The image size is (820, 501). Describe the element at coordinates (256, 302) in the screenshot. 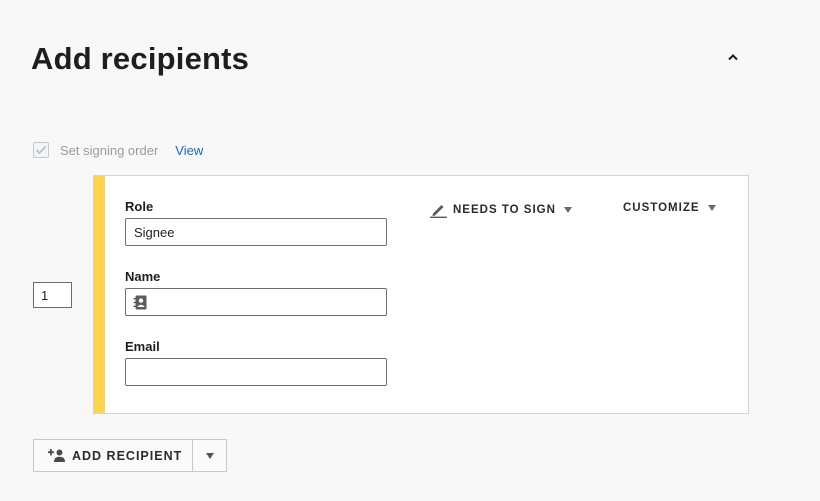

I see `name-input` at that location.